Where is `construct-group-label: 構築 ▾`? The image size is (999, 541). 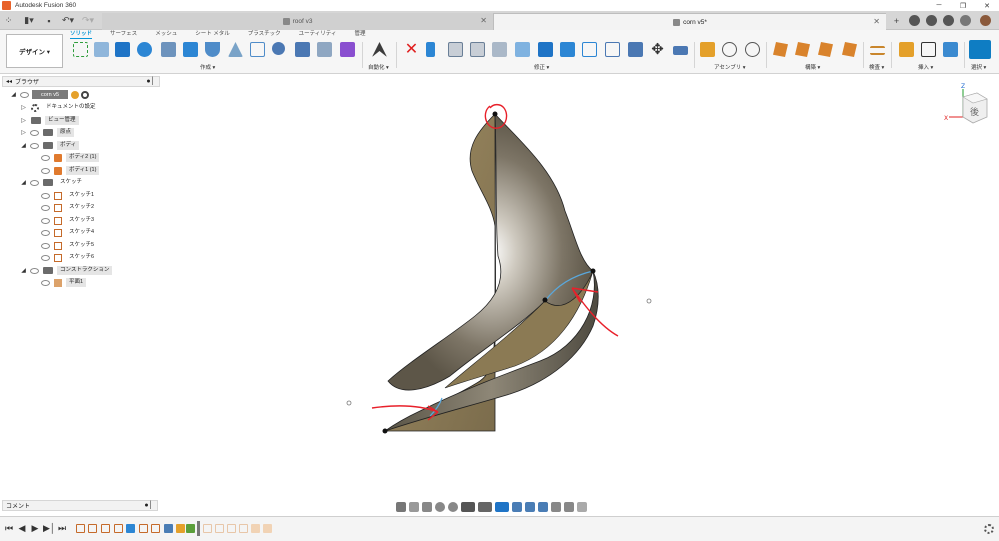
construct-group-label: 構築 ▾ is located at coordinates (812, 67).